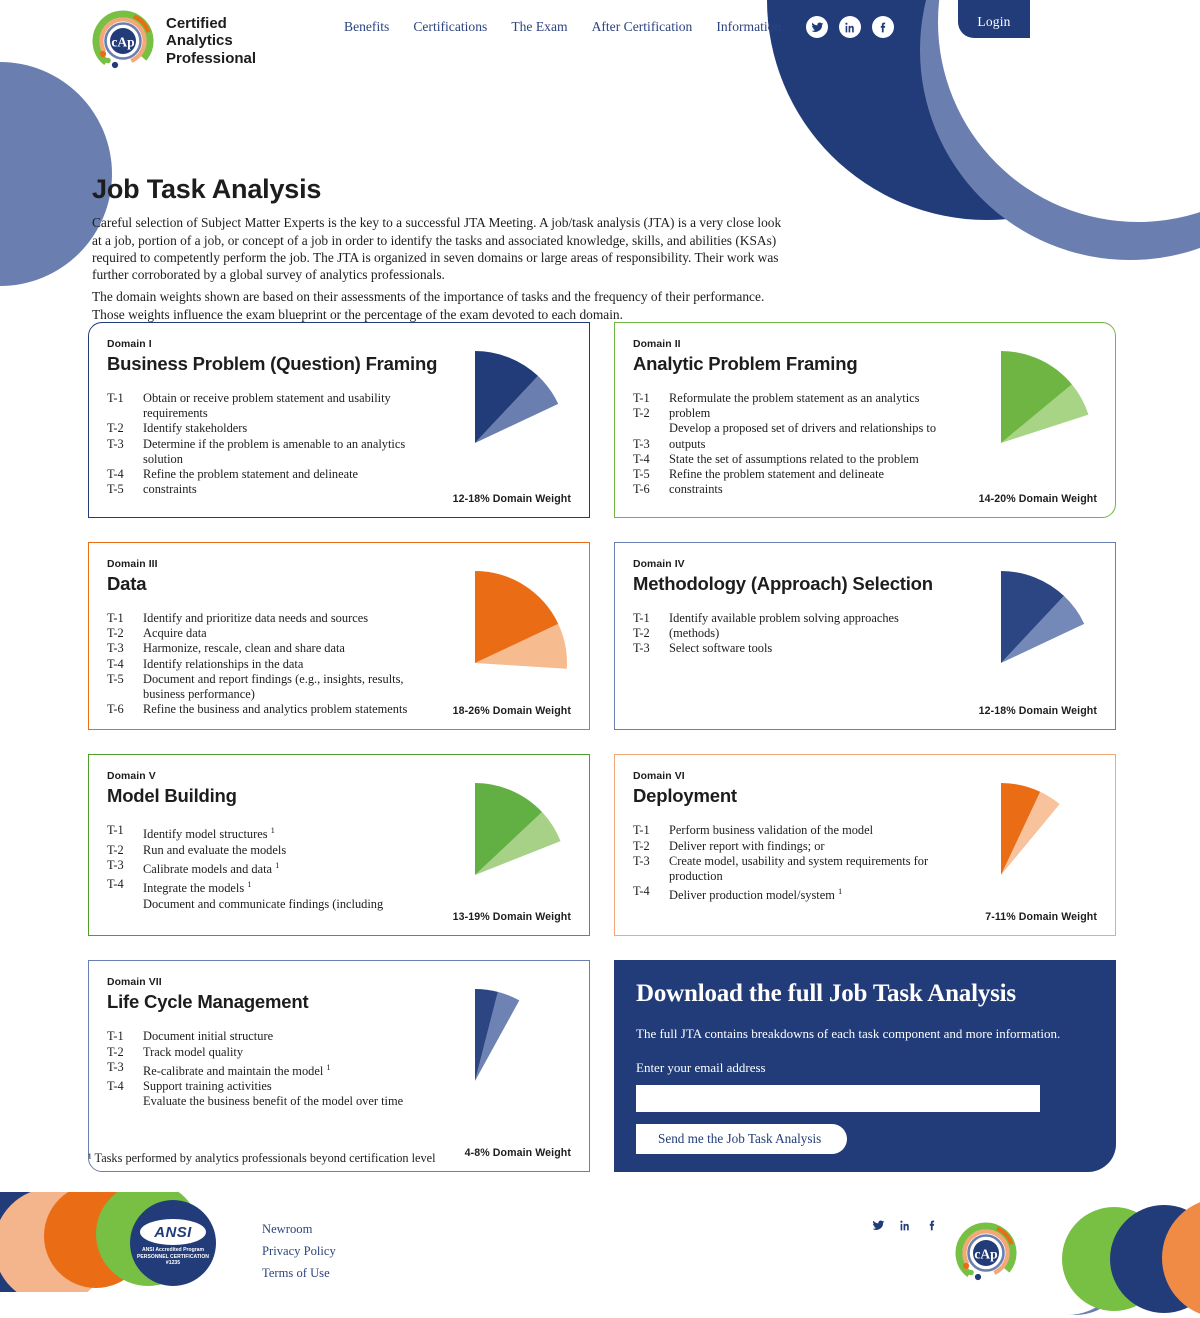 Image resolution: width=1200 pixels, height=1318 pixels. I want to click on nav-item-after-certification: After Certification, so click(642, 27).